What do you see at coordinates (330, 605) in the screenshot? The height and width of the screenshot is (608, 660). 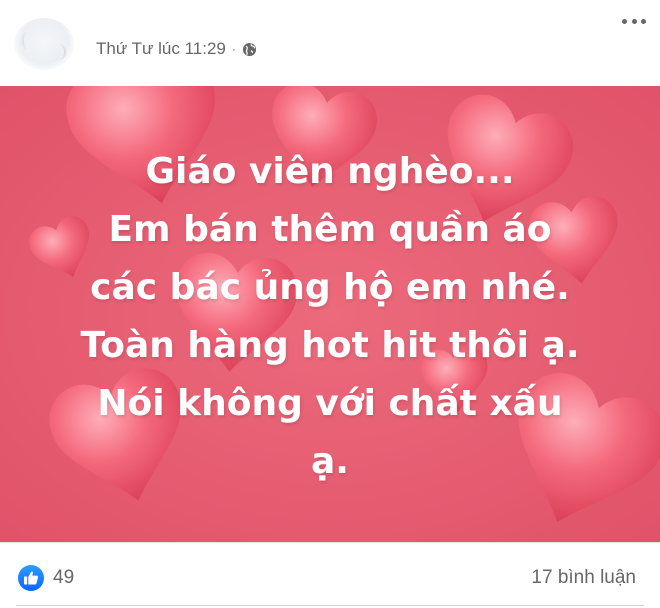 I see `divider` at bounding box center [330, 605].